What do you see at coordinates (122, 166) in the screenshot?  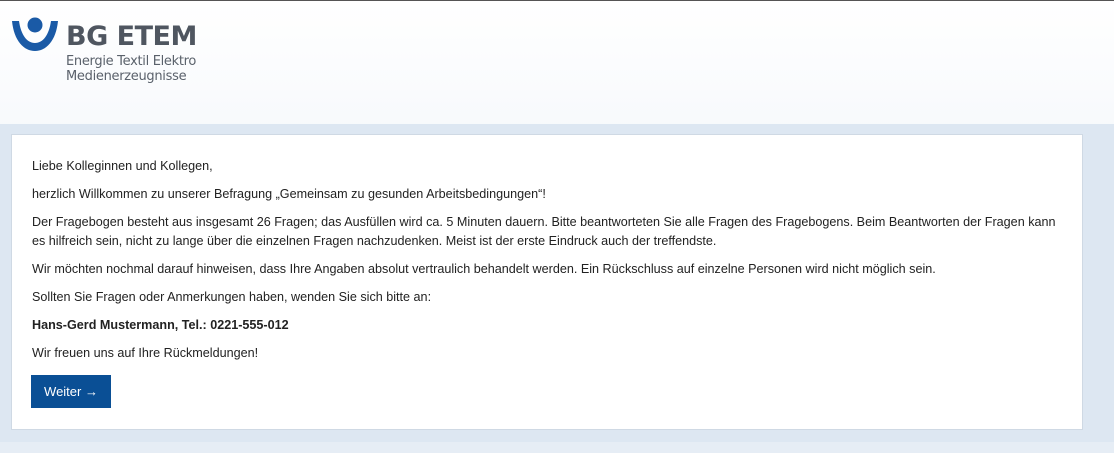 I see `greeting-text: Liebe Kolleginnen und Kollegen,` at bounding box center [122, 166].